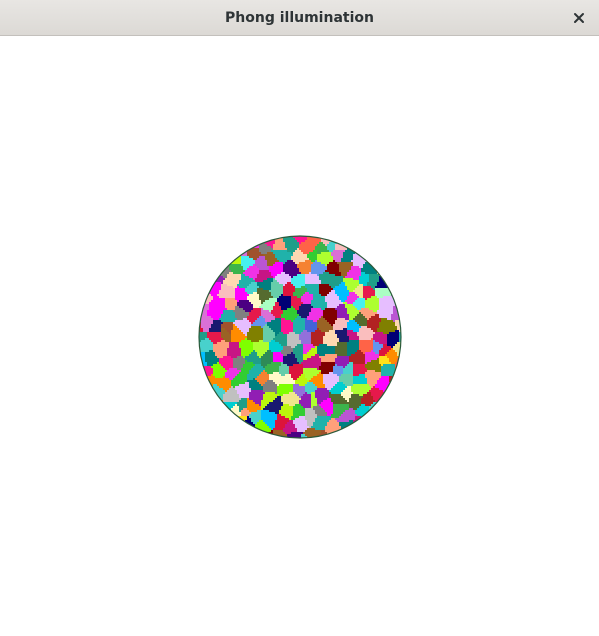 This screenshot has width=599, height=636. I want to click on close-icon, so click(579, 18).